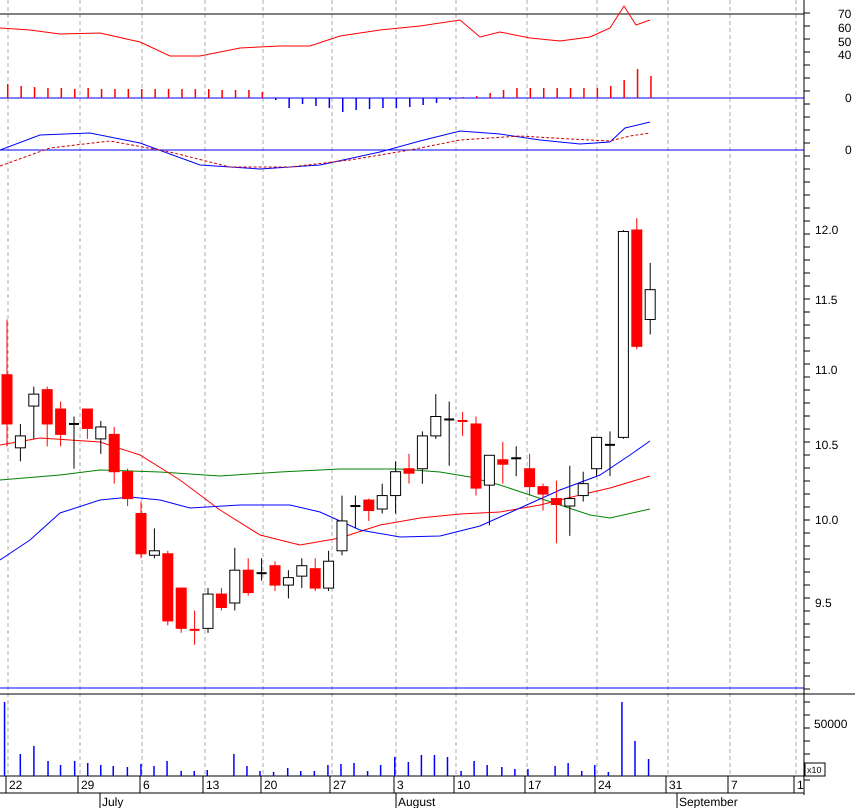 This screenshot has height=808, width=855. Describe the element at coordinates (800, 785) in the screenshot. I see `date-label: 1` at that location.